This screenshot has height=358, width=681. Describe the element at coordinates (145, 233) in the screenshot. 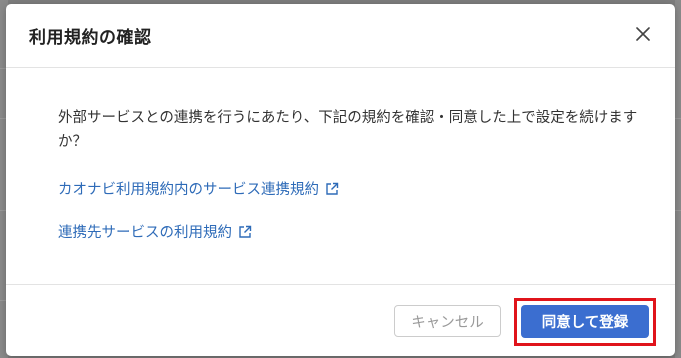

I see `link-label: 連携先サービスの利用規約` at that location.